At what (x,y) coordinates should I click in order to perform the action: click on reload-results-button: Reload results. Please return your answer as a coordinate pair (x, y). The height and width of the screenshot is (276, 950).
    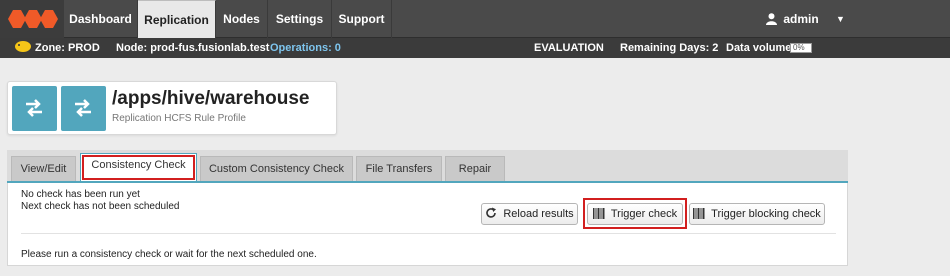
    Looking at the image, I should click on (529, 214).